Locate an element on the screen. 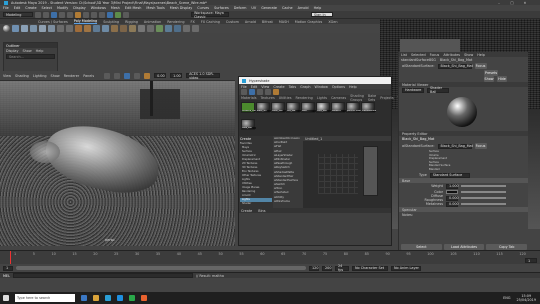 The image size is (540, 304). shader-name-field: Black_Shi_Bag_Mat is located at coordinates (455, 66).